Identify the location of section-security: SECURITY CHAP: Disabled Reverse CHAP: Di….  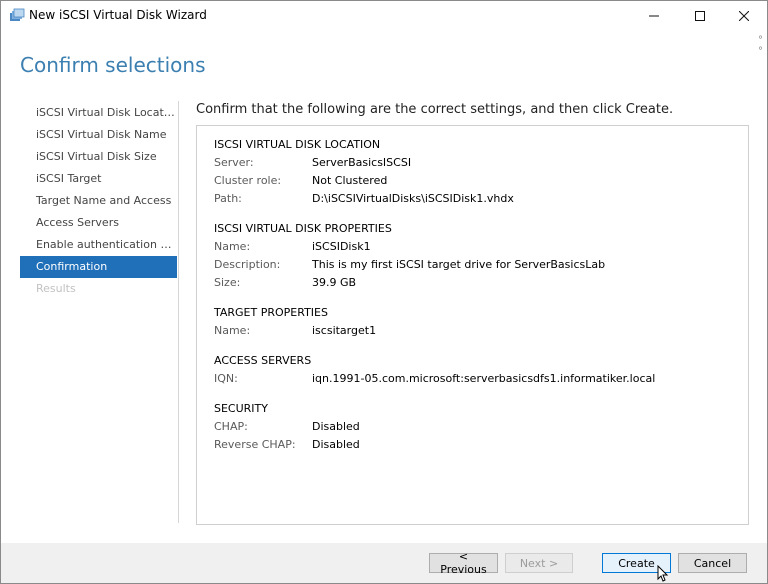
(474, 427).